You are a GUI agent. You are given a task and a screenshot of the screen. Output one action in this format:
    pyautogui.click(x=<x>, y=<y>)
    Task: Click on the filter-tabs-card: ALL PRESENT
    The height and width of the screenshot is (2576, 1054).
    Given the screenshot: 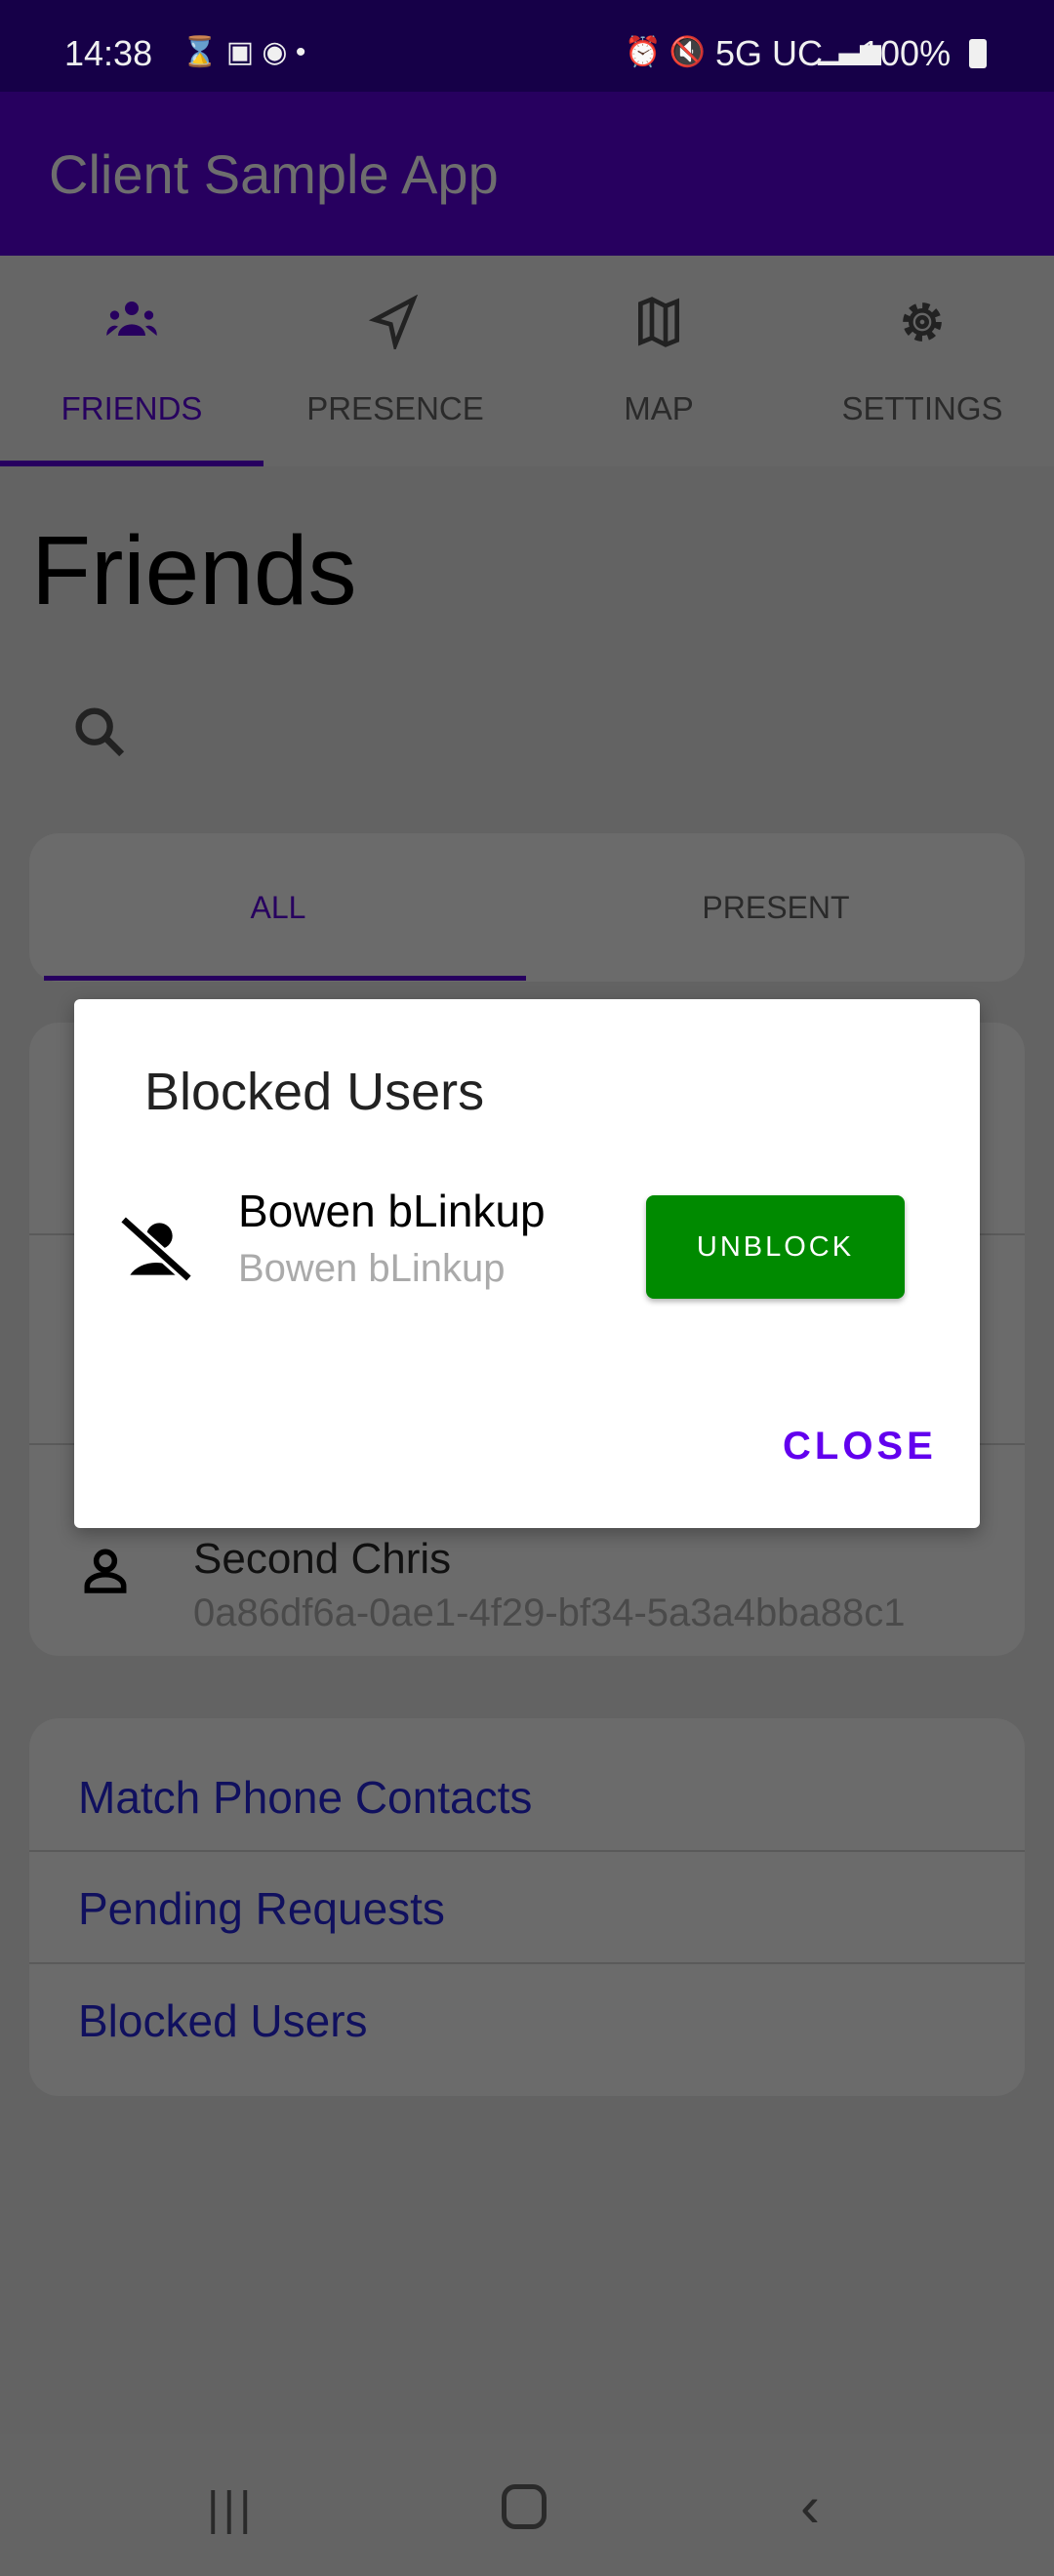 What is the action you would take?
    pyautogui.click(x=527, y=907)
    